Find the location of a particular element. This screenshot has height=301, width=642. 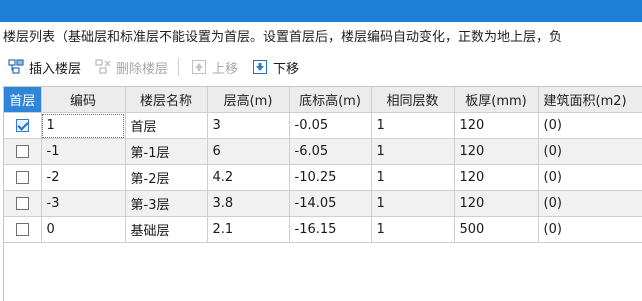

move-down-button: 下移 is located at coordinates (274, 67).